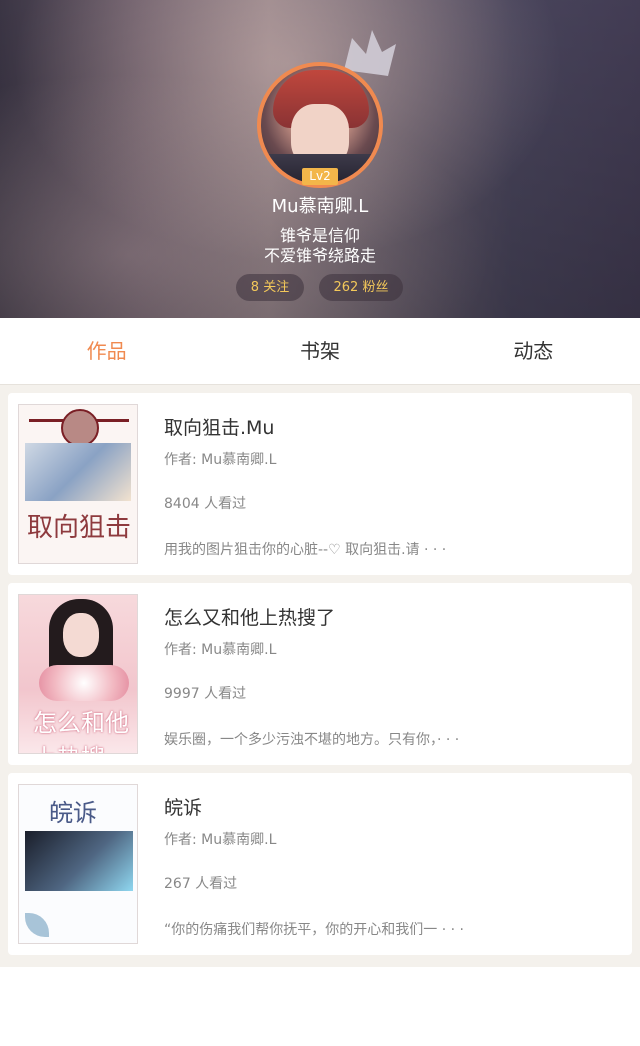 The height and width of the screenshot is (1046, 640). I want to click on work-view-count: 9997 人看过, so click(205, 694).